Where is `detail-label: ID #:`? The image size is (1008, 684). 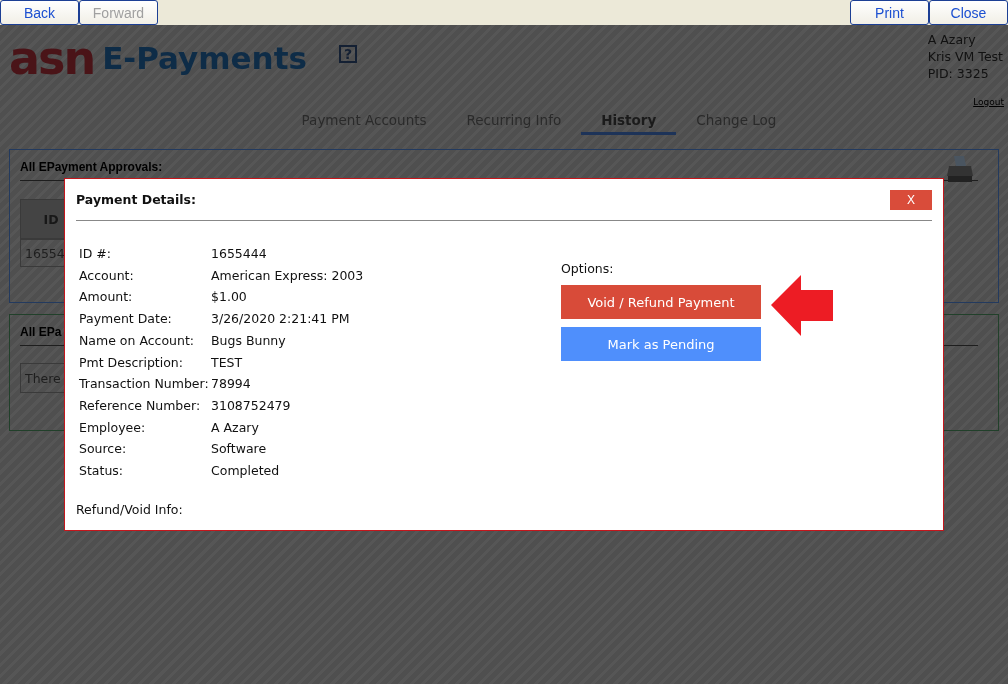
detail-label: ID #: is located at coordinates (95, 254).